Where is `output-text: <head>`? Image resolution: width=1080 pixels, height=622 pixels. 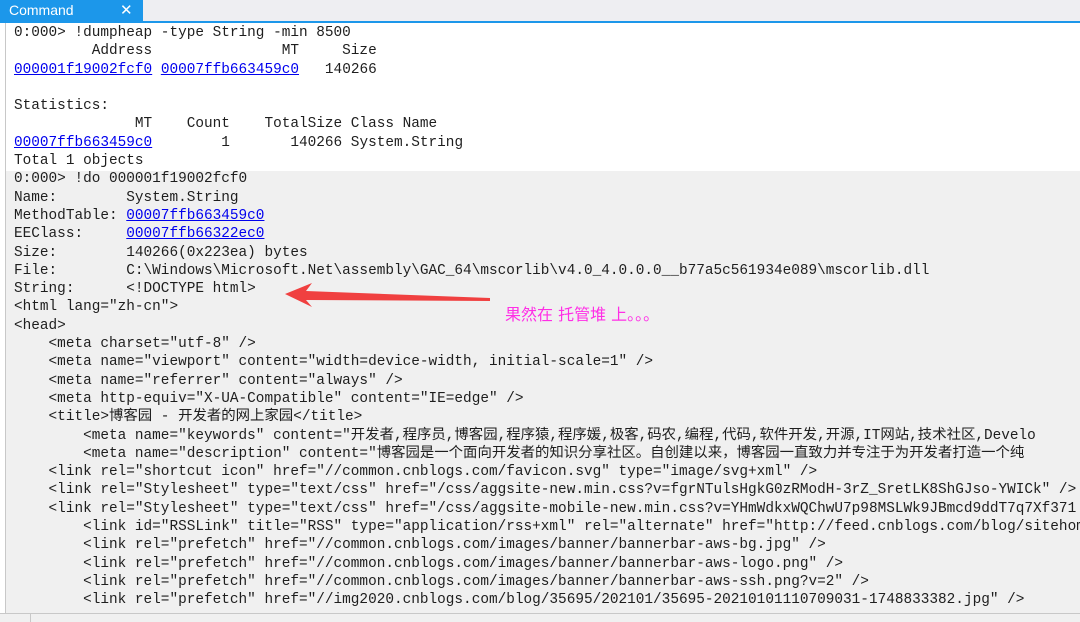 output-text: <head> is located at coordinates (40, 325).